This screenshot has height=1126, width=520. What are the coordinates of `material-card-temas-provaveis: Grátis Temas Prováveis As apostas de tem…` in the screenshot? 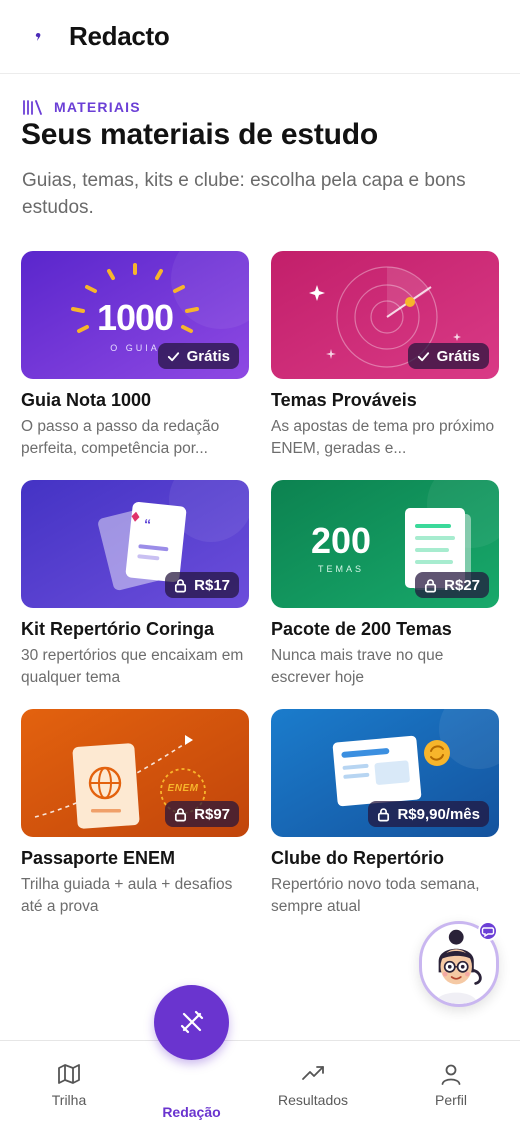 It's located at (385, 354).